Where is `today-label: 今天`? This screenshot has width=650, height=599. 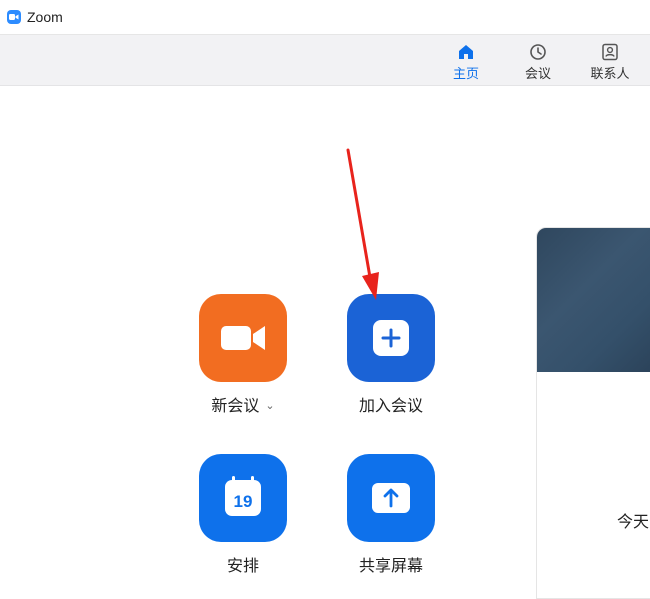 today-label: 今天 is located at coordinates (633, 522).